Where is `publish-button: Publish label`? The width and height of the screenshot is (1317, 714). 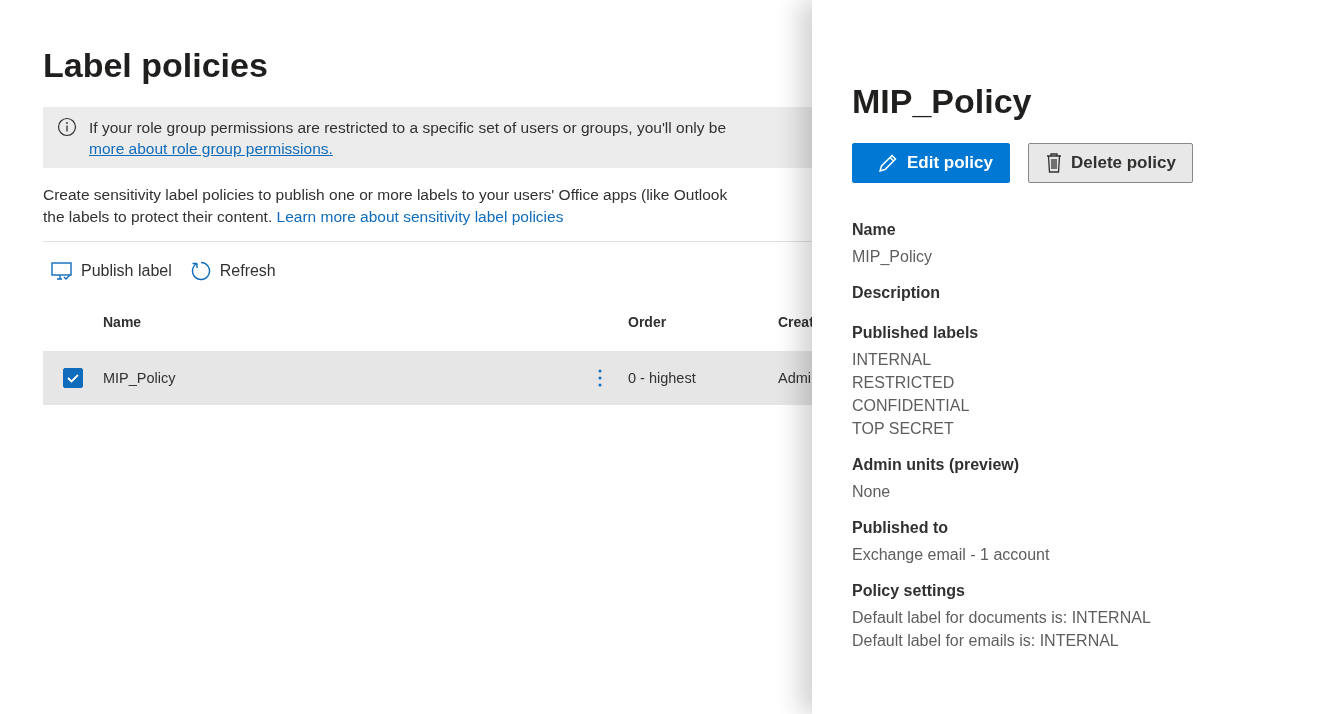
publish-button: Publish label is located at coordinates (111, 271).